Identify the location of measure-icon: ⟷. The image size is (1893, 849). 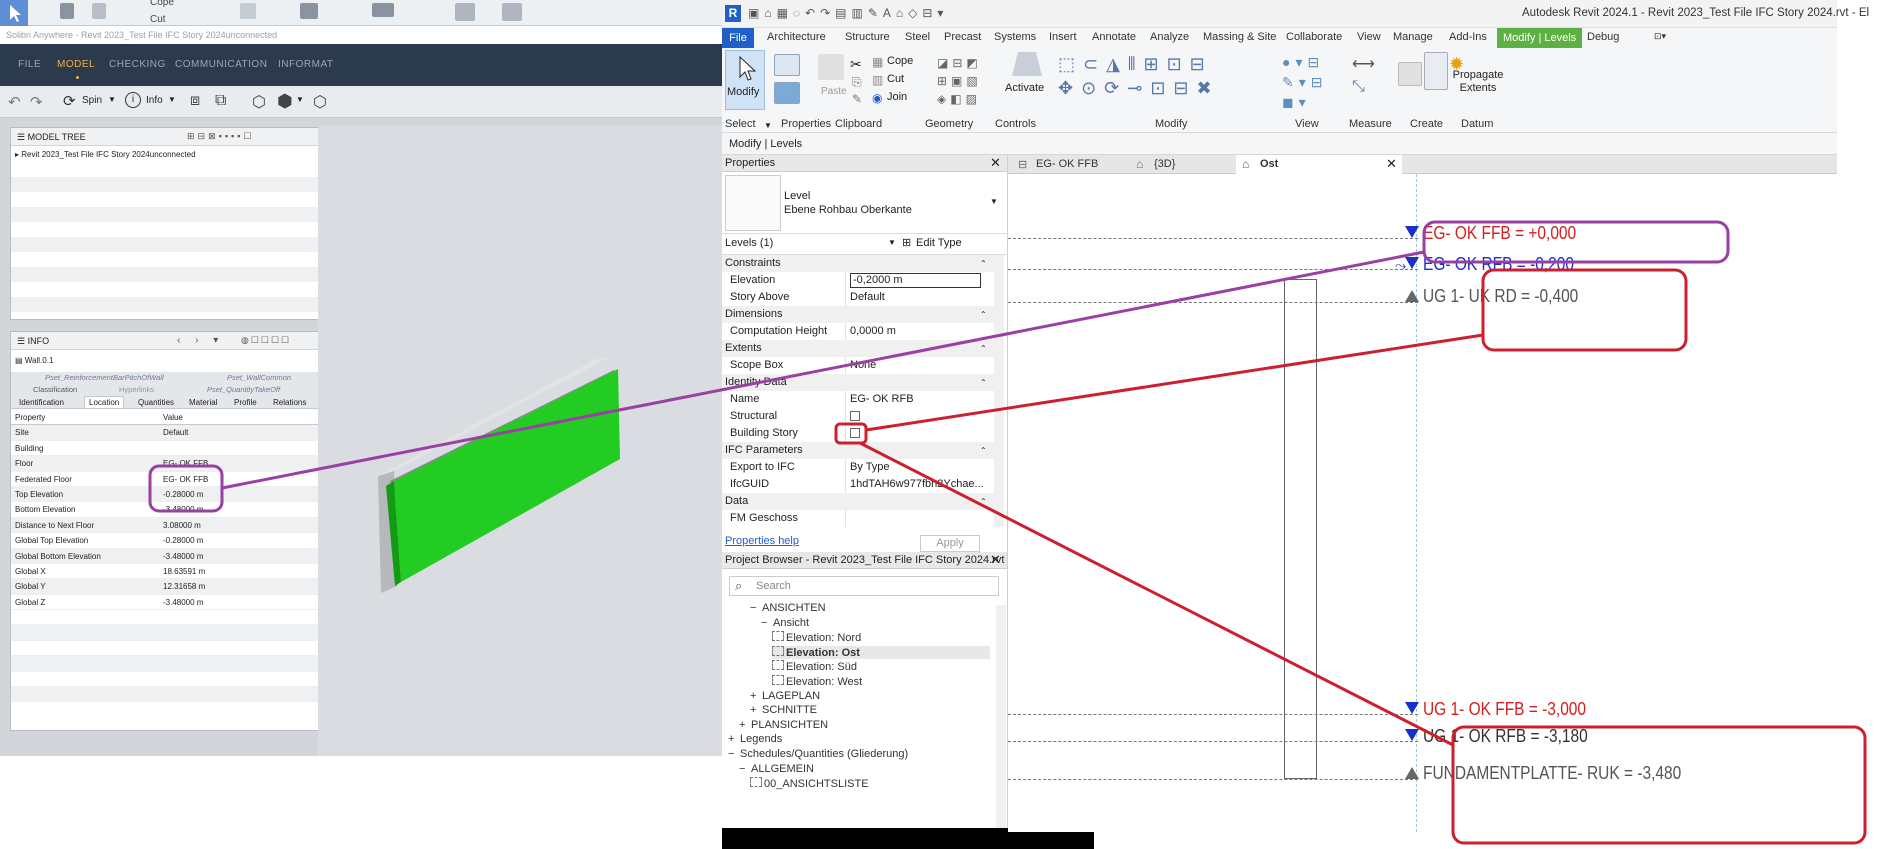
(1363, 64).